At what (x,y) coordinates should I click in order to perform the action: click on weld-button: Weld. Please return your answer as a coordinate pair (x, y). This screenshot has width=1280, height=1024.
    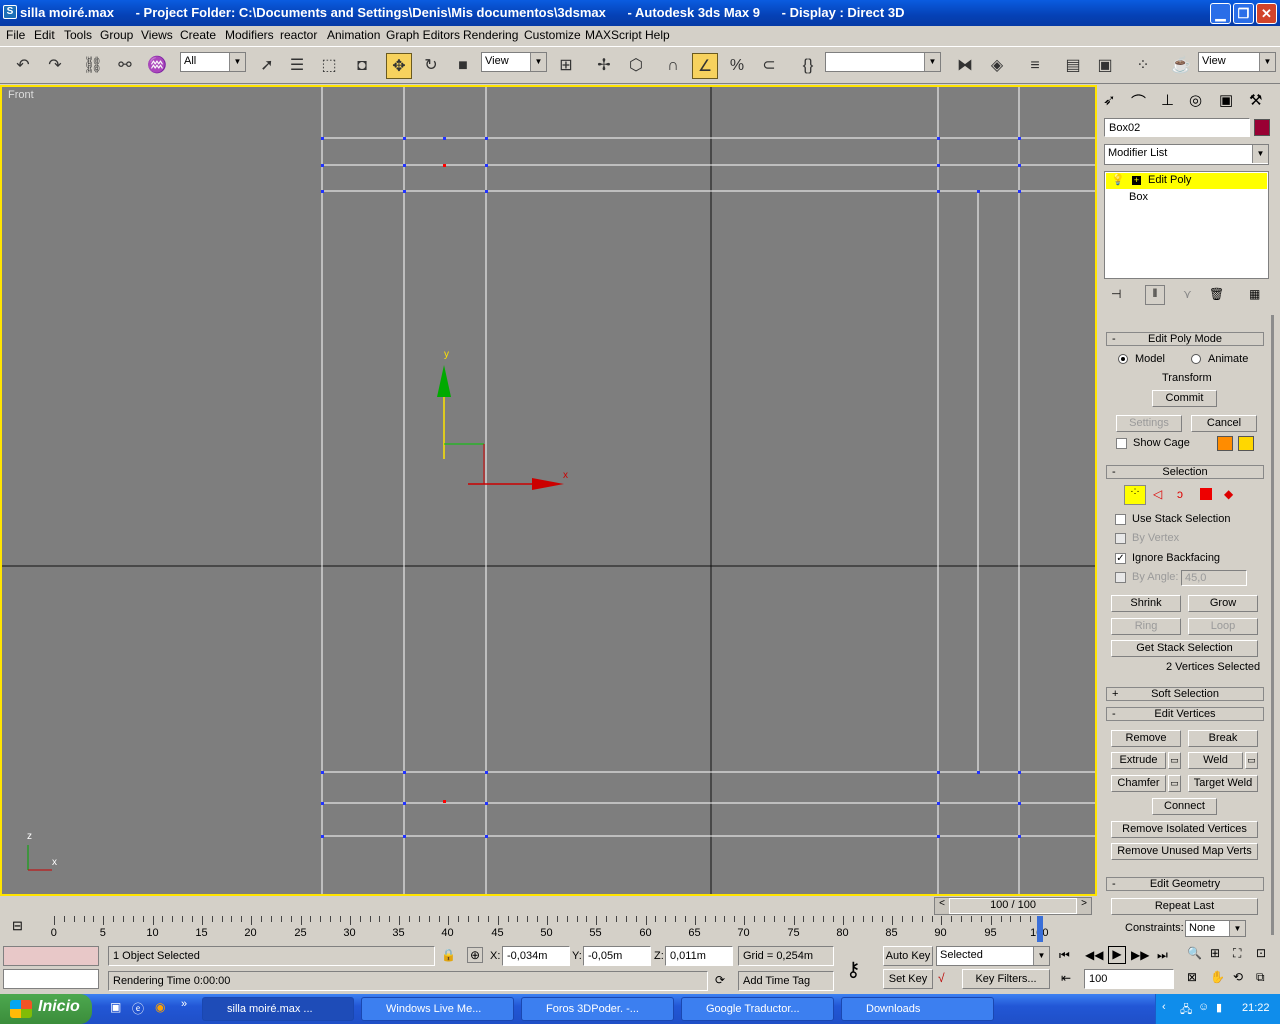
    Looking at the image, I should click on (1215, 760).